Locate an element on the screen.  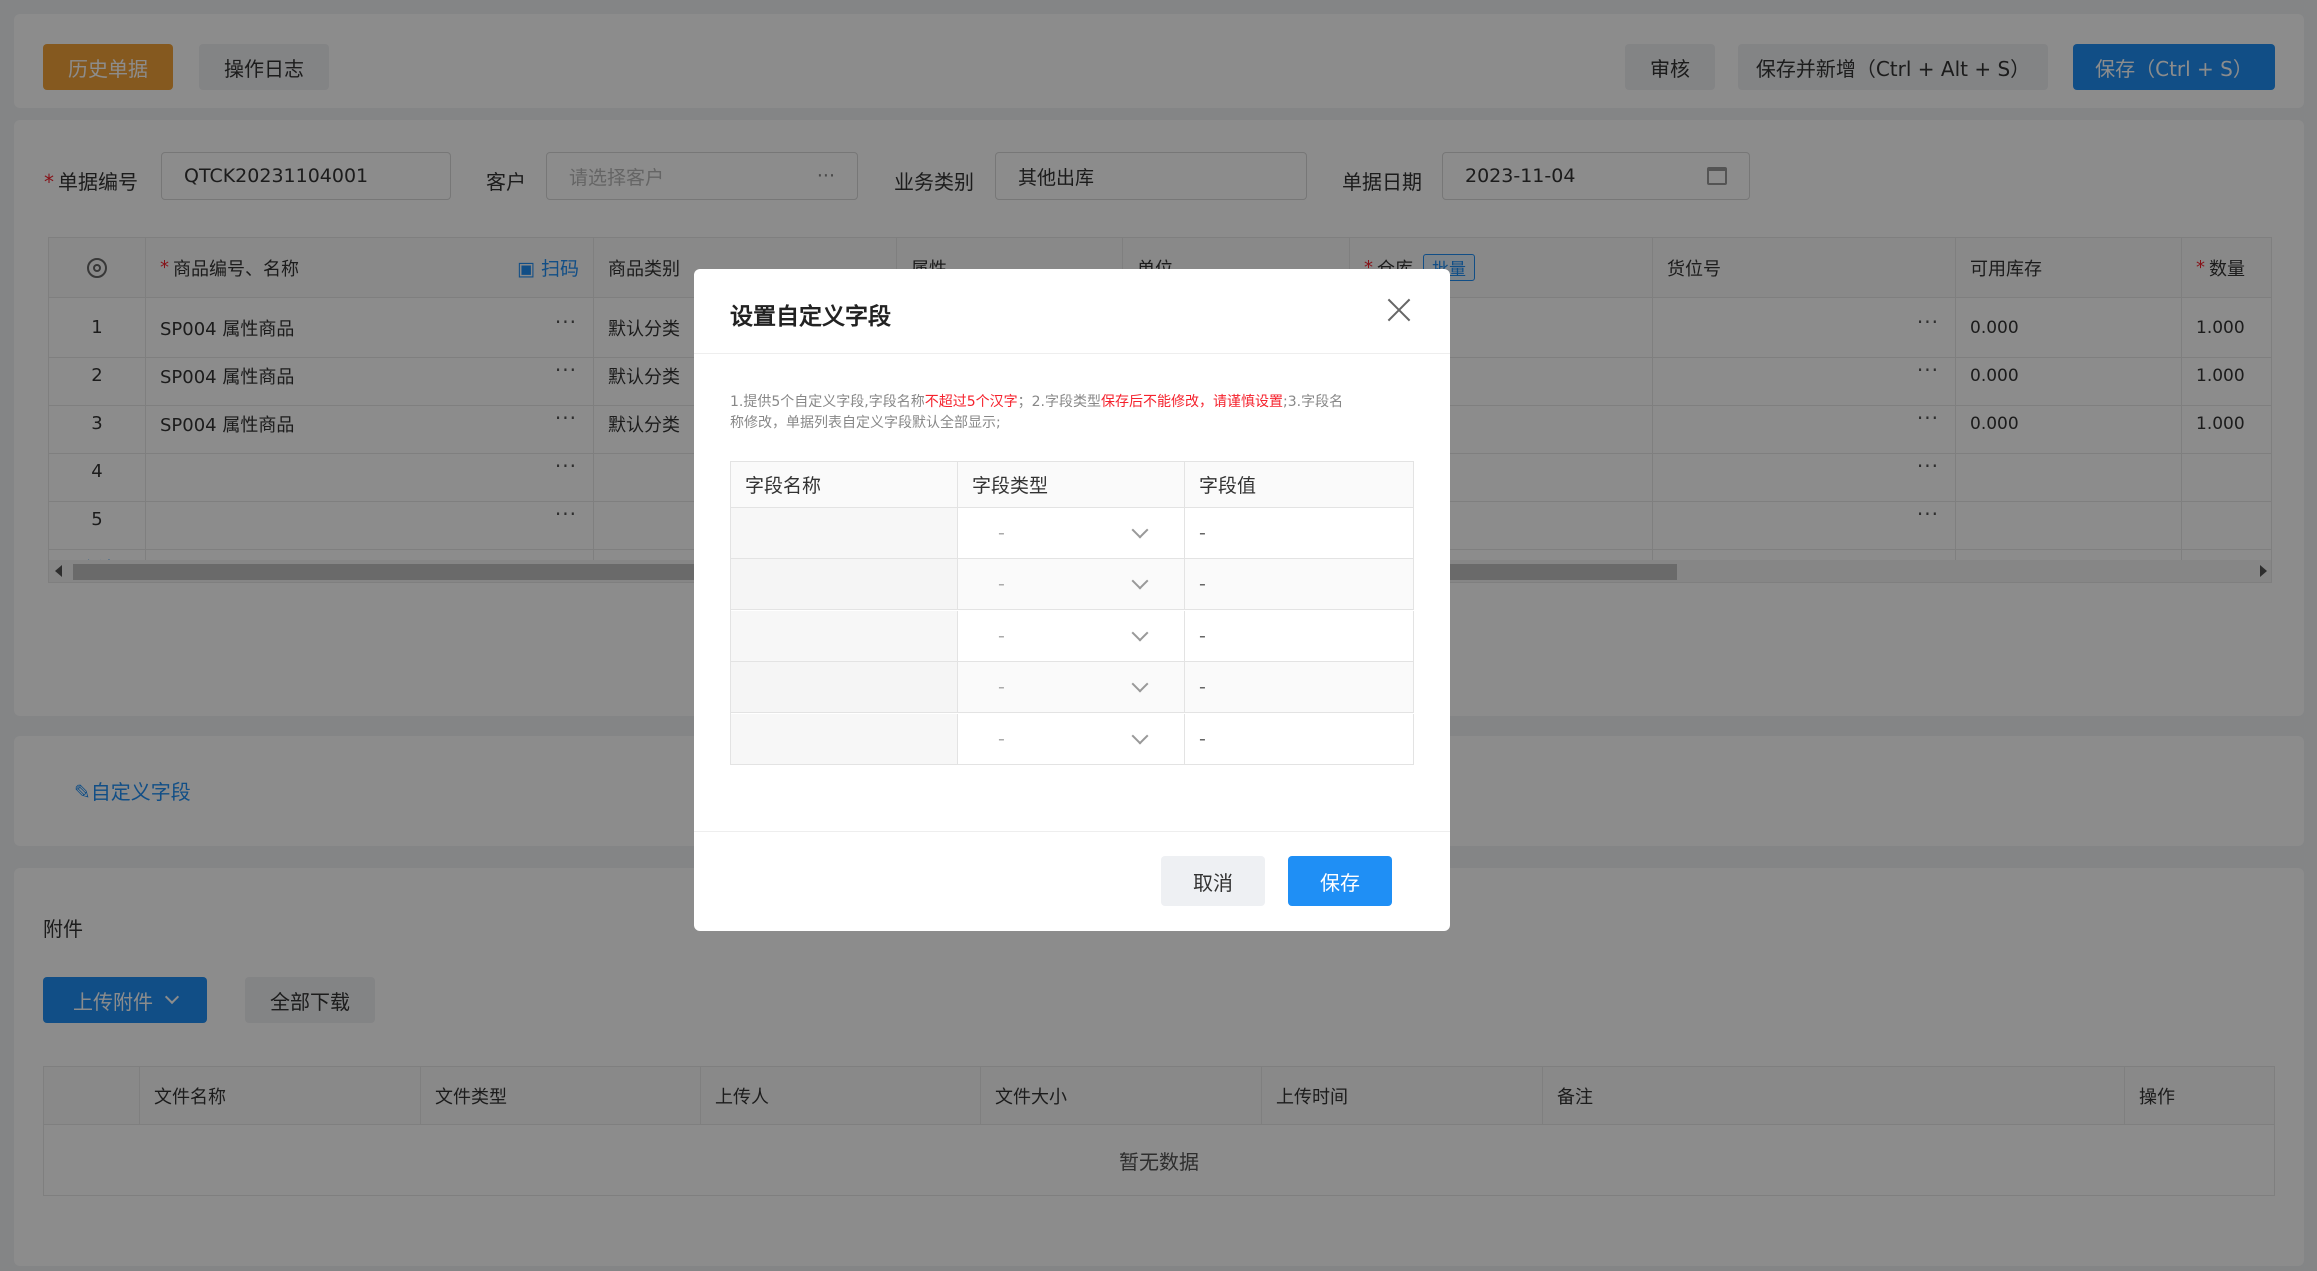
dialog-title: 设置自定义字段 is located at coordinates (810, 317).